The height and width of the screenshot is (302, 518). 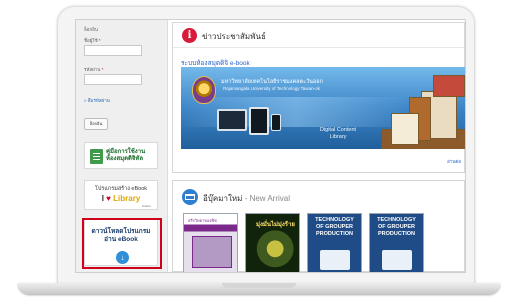 What do you see at coordinates (338, 137) in the screenshot?
I see `caption-line2: Library` at bounding box center [338, 137].